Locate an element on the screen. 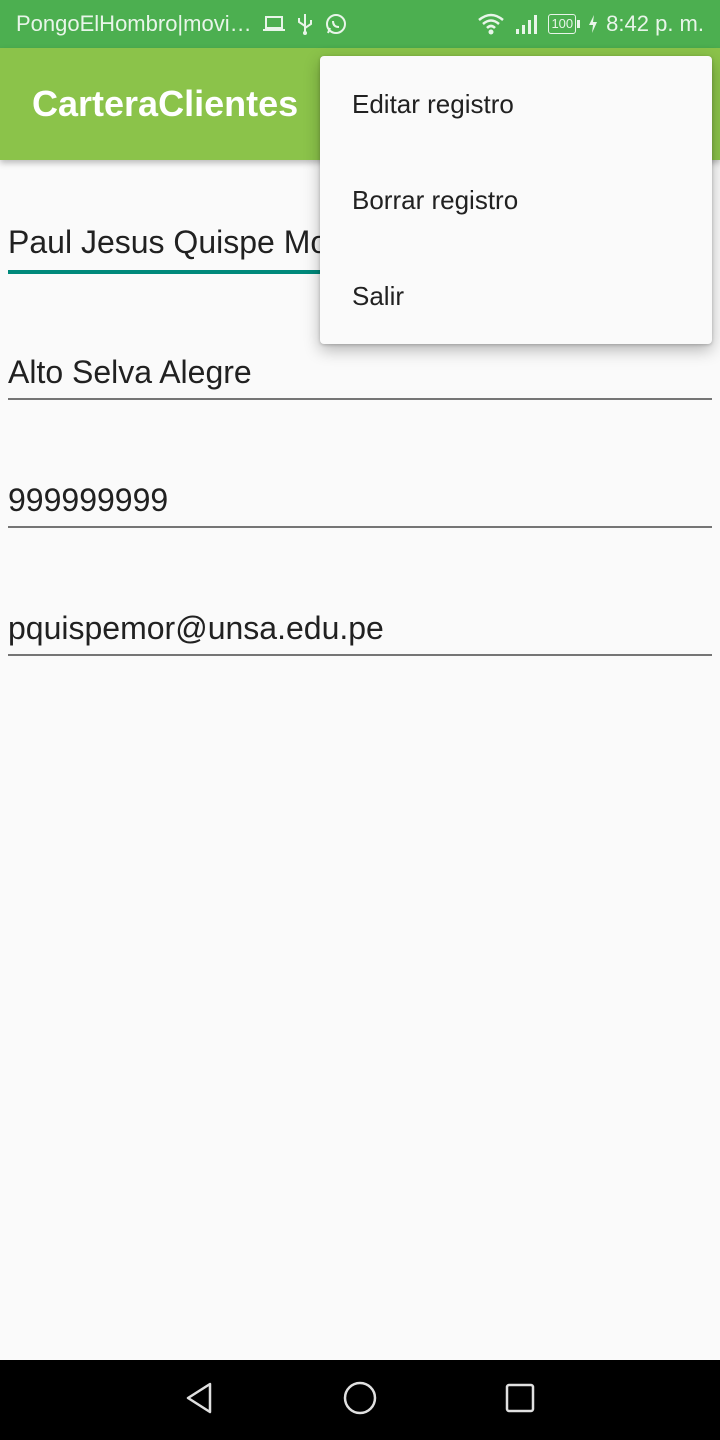 This screenshot has height=1440, width=720. battery-level: 100 is located at coordinates (562, 23).